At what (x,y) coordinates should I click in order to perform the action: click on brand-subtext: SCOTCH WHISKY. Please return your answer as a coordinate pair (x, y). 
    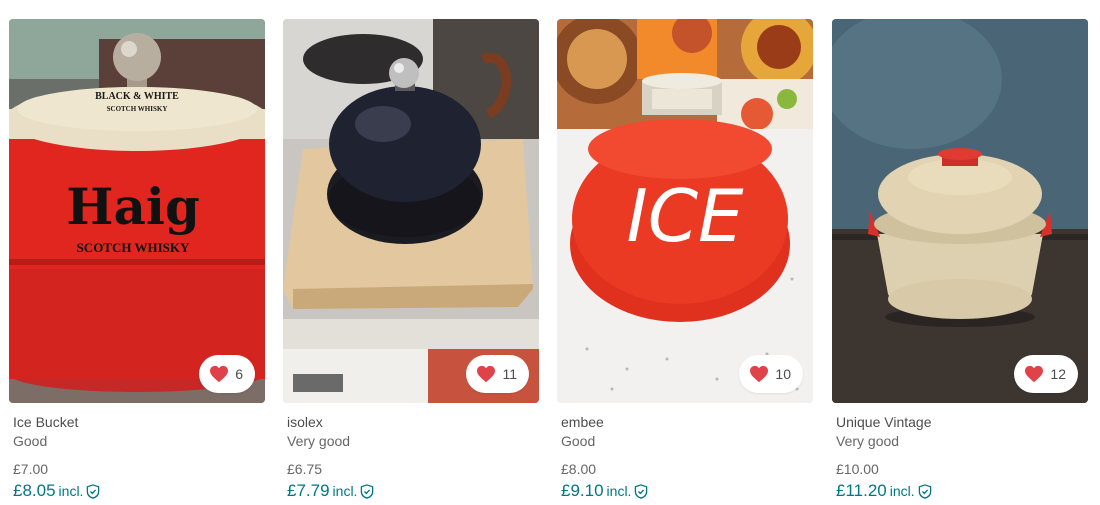
    Looking at the image, I should click on (133, 247).